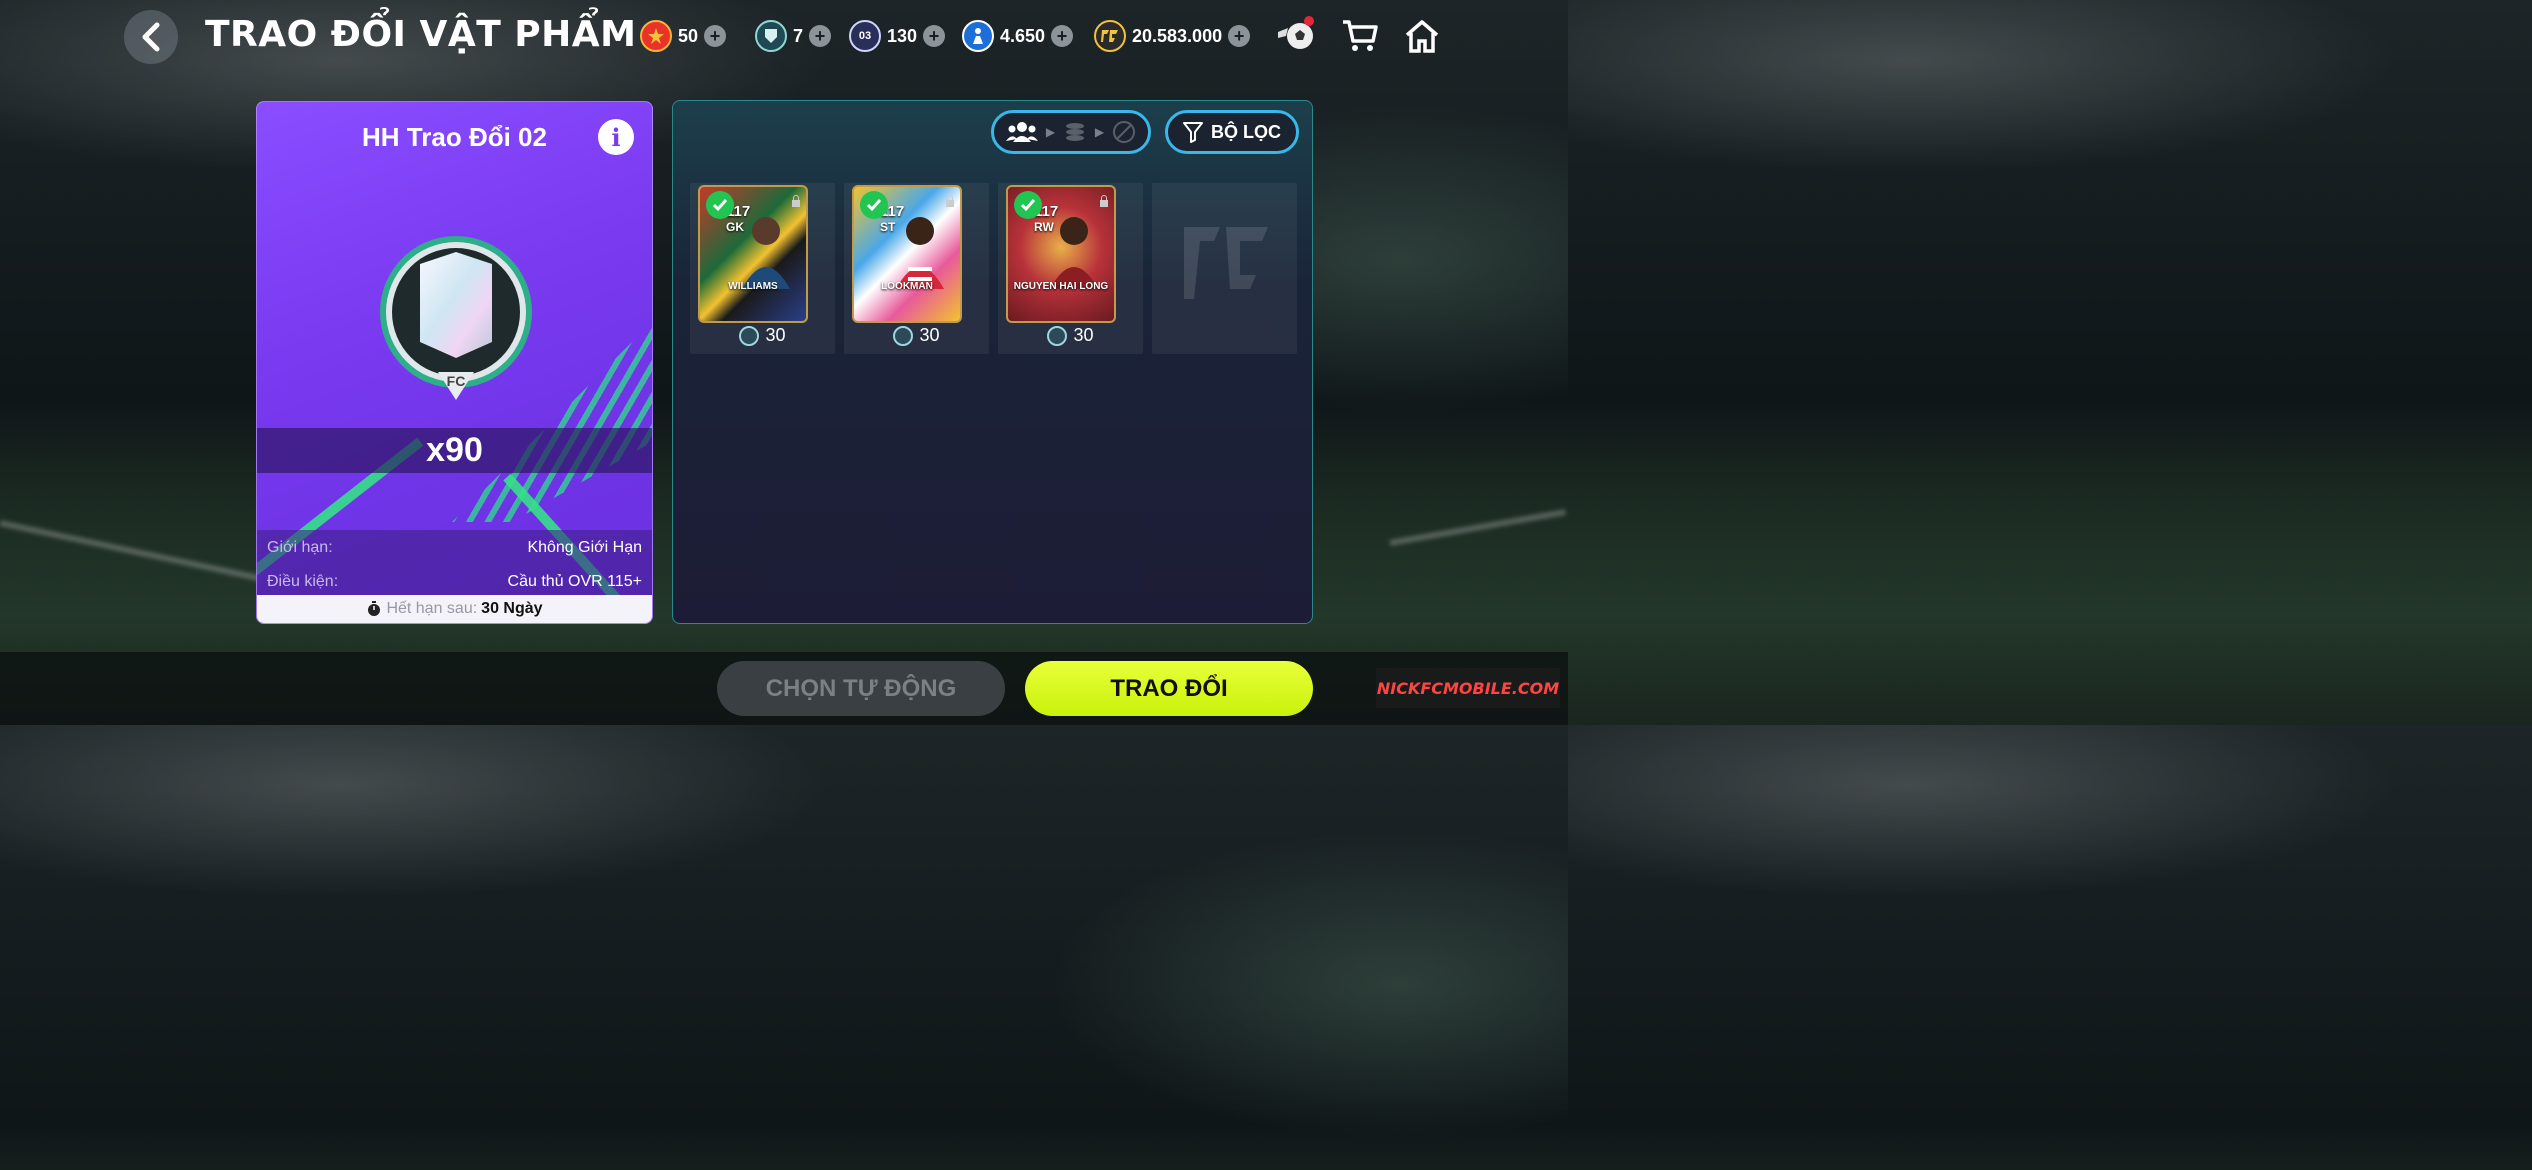 The height and width of the screenshot is (1170, 2532). I want to click on player-slot: 117 GK WILLIAMS 30, so click(762, 268).